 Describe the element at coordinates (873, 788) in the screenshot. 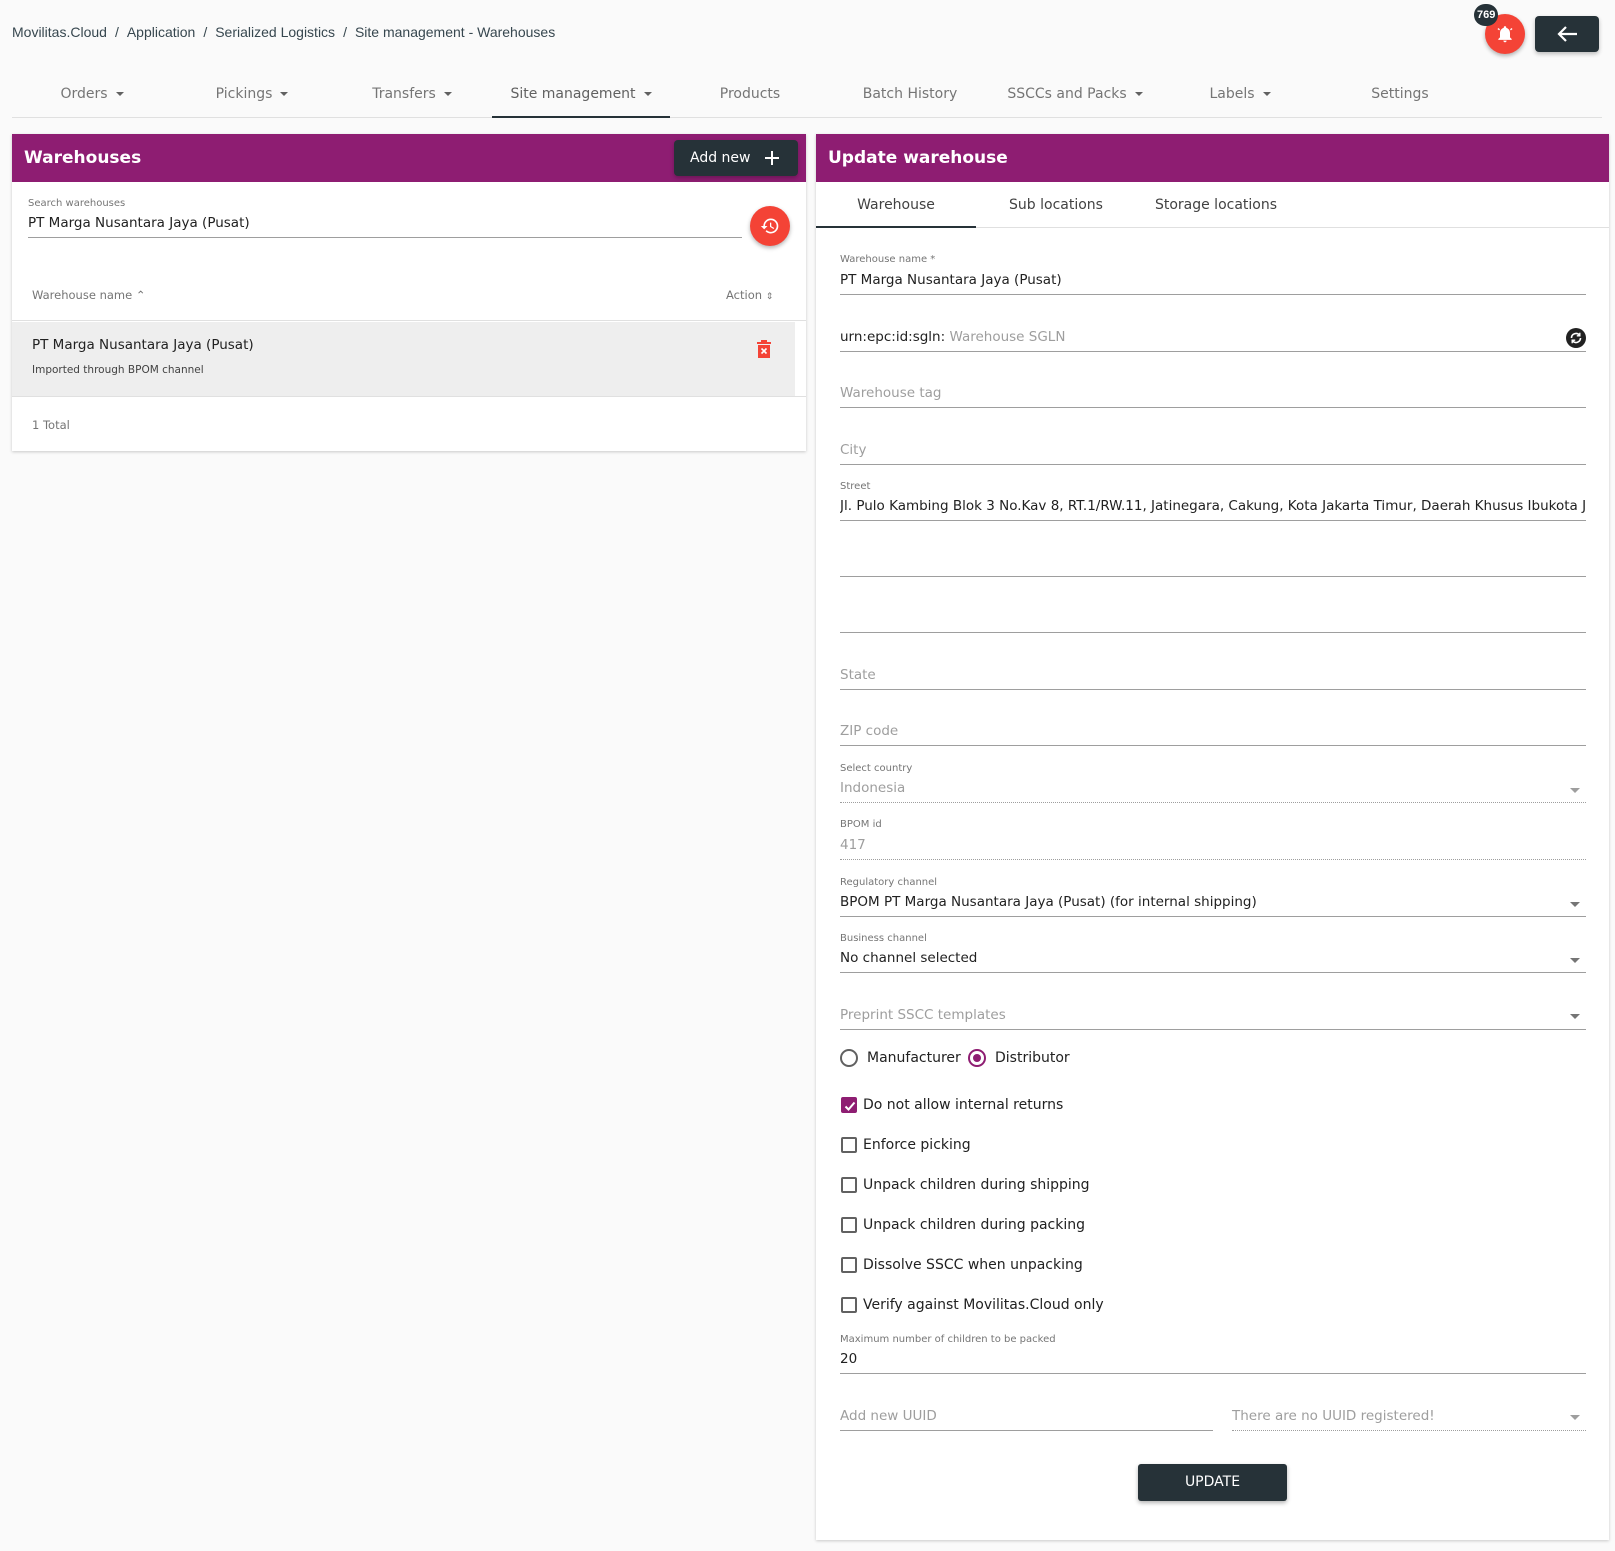

I see `country-select: Indonesia` at that location.